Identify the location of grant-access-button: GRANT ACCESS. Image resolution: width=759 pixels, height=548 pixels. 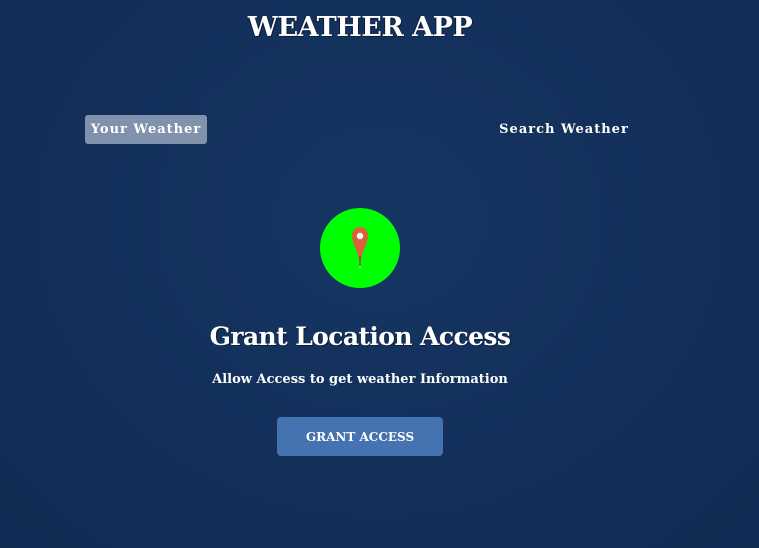
(360, 436).